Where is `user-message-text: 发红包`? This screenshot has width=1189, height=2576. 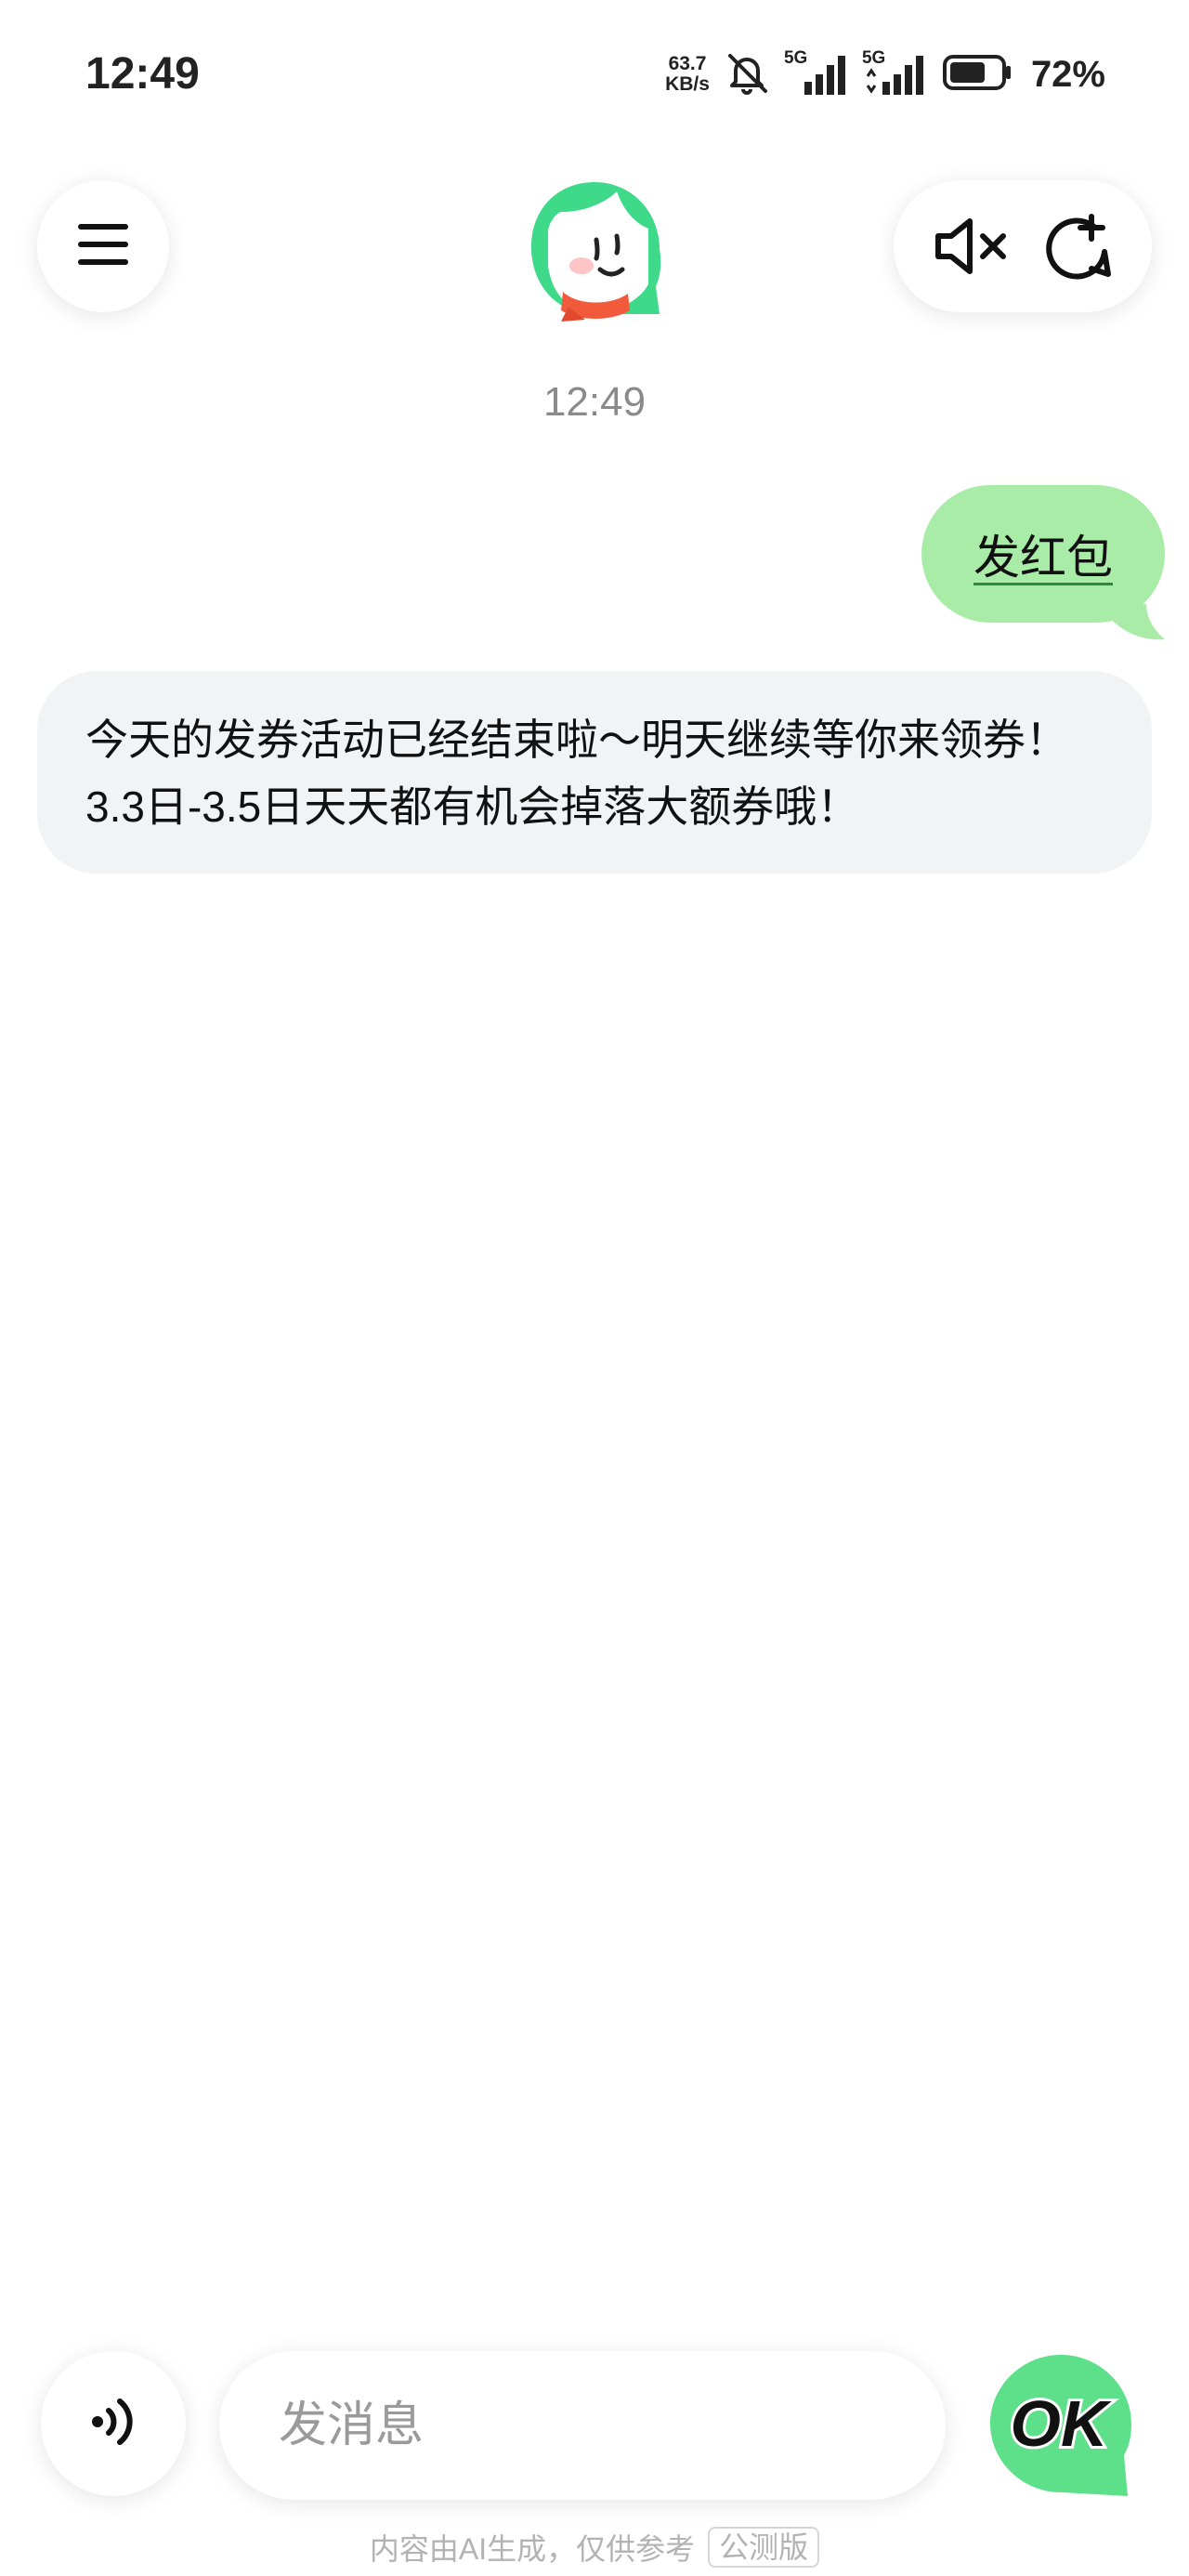
user-message-text: 发红包 is located at coordinates (1043, 553).